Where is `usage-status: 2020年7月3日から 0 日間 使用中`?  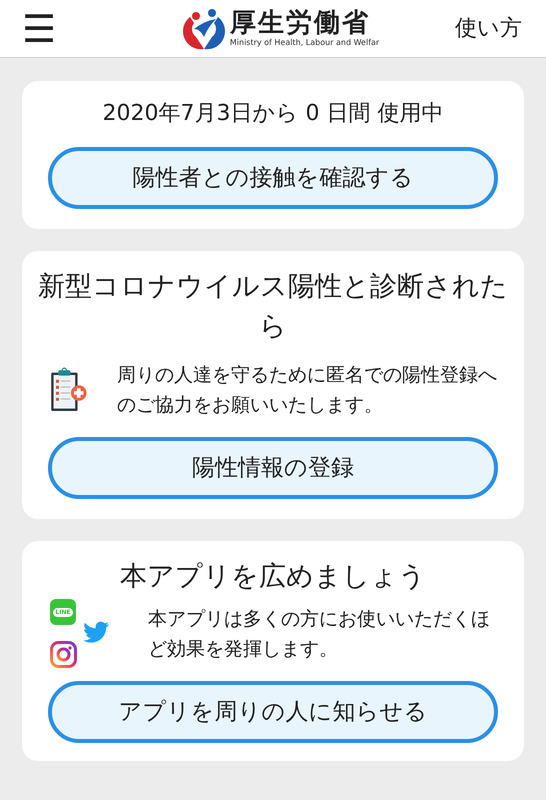
usage-status: 2020年7月3日から 0 日間 使用中 is located at coordinates (273, 114).